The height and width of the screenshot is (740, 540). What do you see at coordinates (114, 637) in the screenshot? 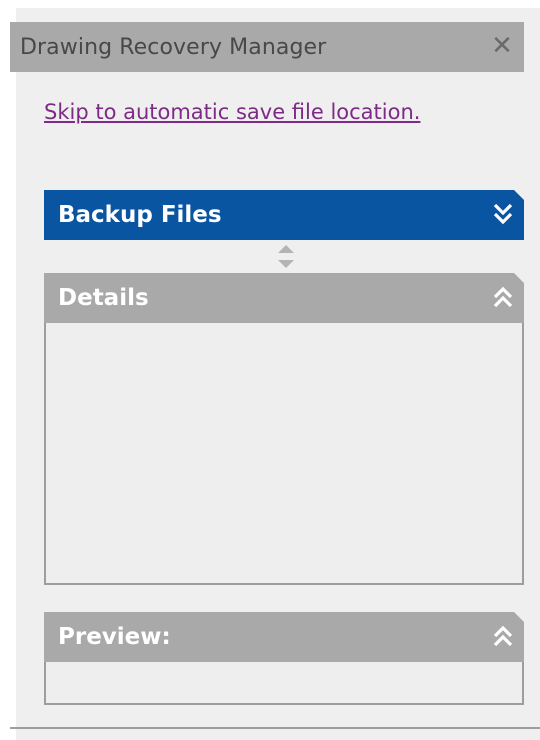
I see `preview-label: Preview:` at bounding box center [114, 637].